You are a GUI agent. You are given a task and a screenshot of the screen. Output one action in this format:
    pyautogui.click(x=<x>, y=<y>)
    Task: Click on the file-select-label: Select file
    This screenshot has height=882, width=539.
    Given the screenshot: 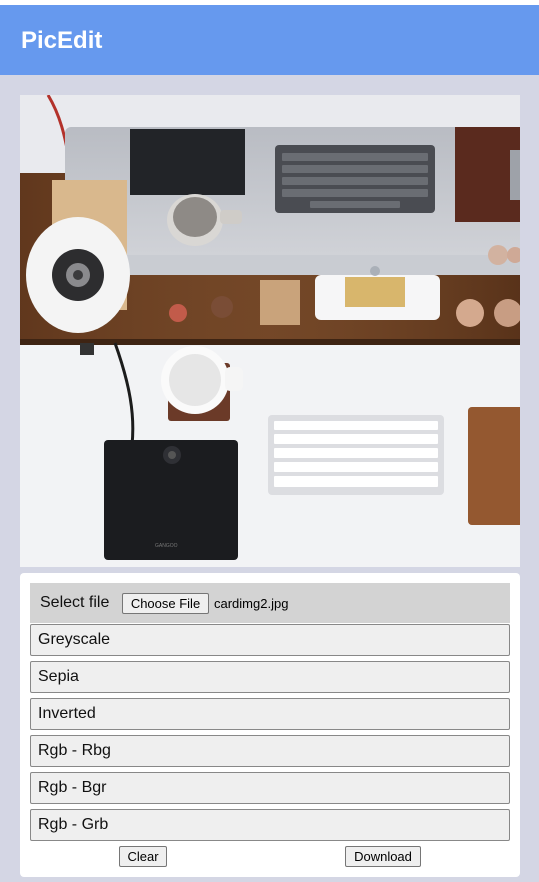 What is the action you would take?
    pyautogui.click(x=75, y=602)
    